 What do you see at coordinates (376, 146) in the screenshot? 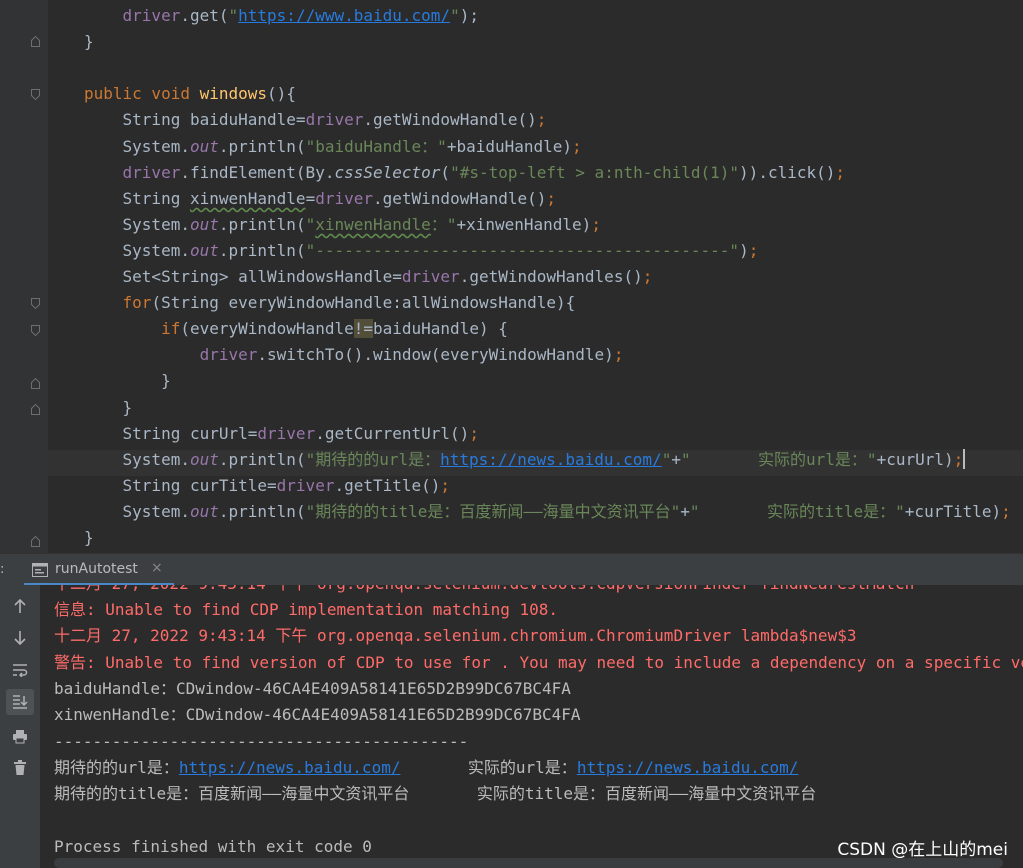
I see `code-token: "baiduHandle："` at bounding box center [376, 146].